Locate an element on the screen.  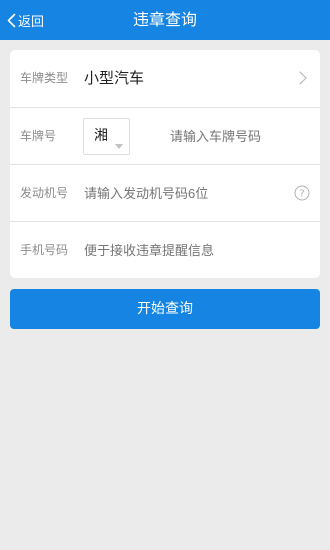
phone-number-input is located at coordinates (194, 250).